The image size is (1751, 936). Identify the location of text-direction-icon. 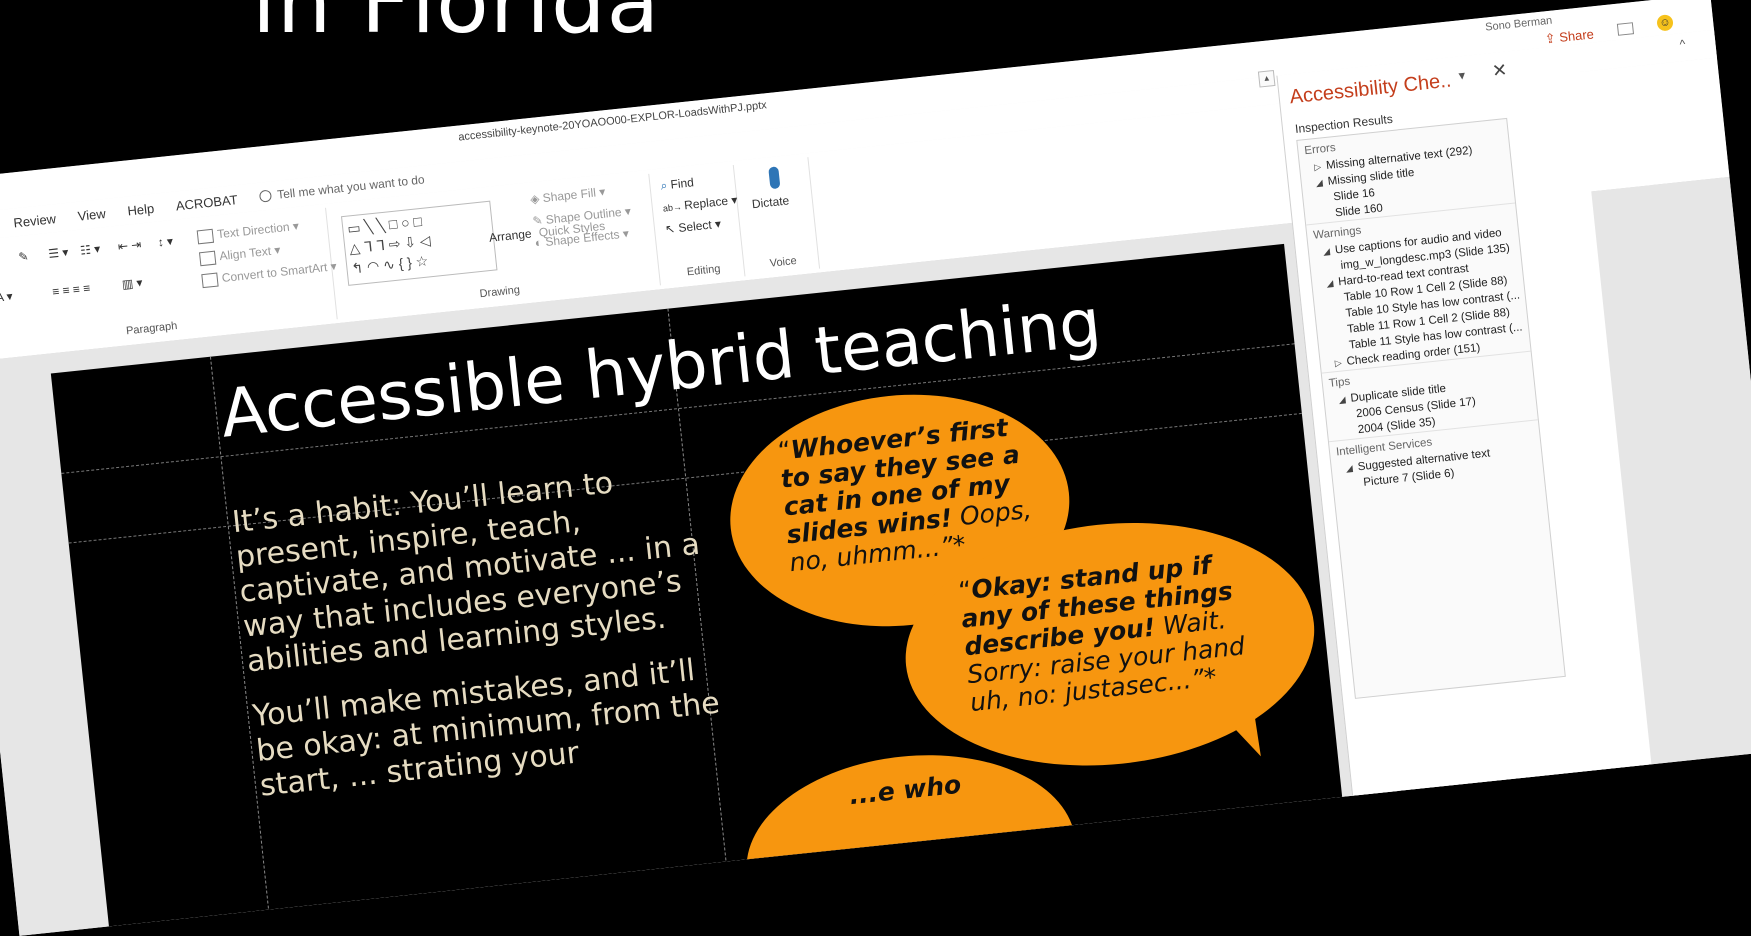
(205, 237).